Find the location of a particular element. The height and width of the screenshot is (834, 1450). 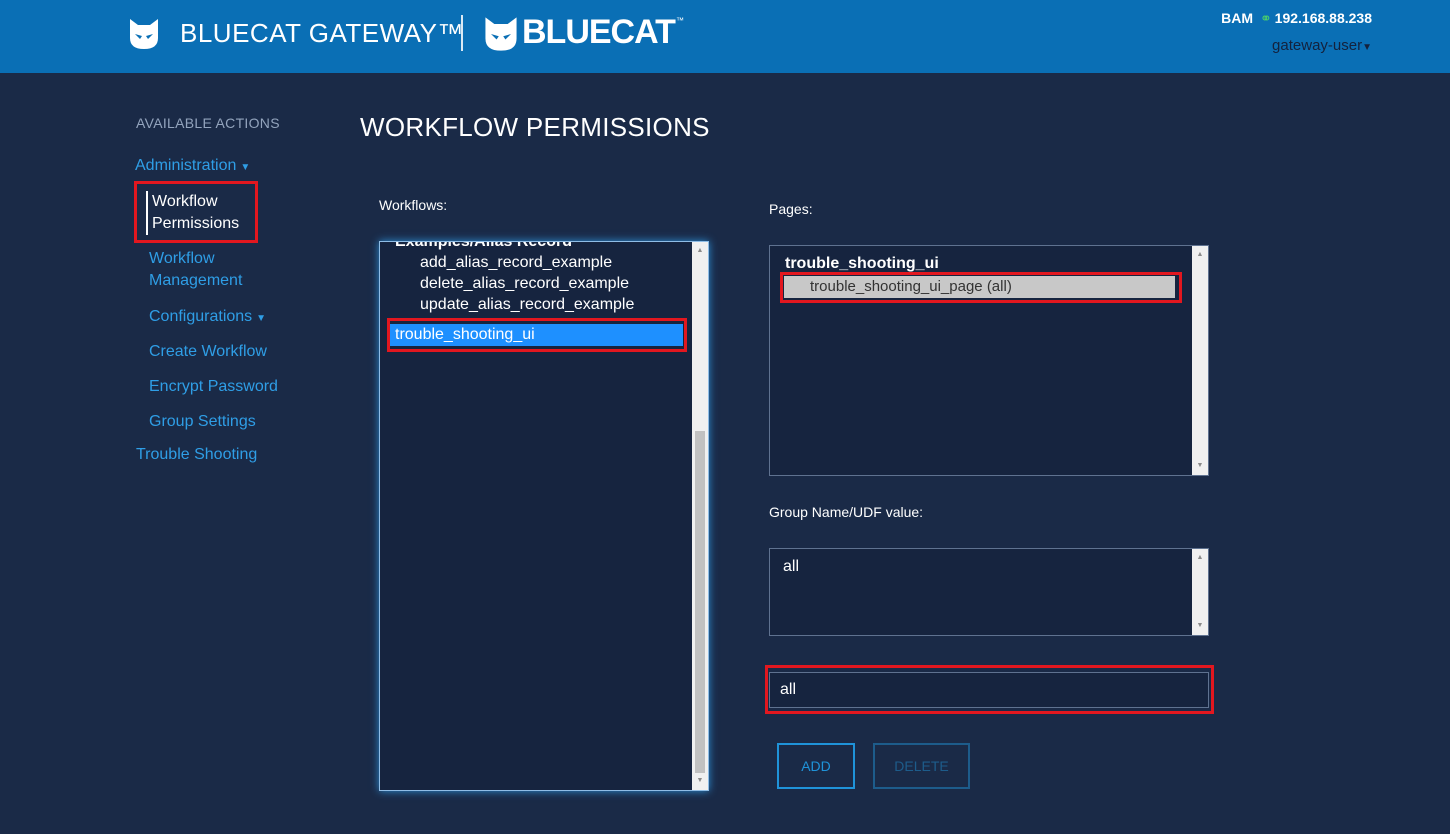

list-group-header: trouble_shooting_ui is located at coordinates (862, 263).